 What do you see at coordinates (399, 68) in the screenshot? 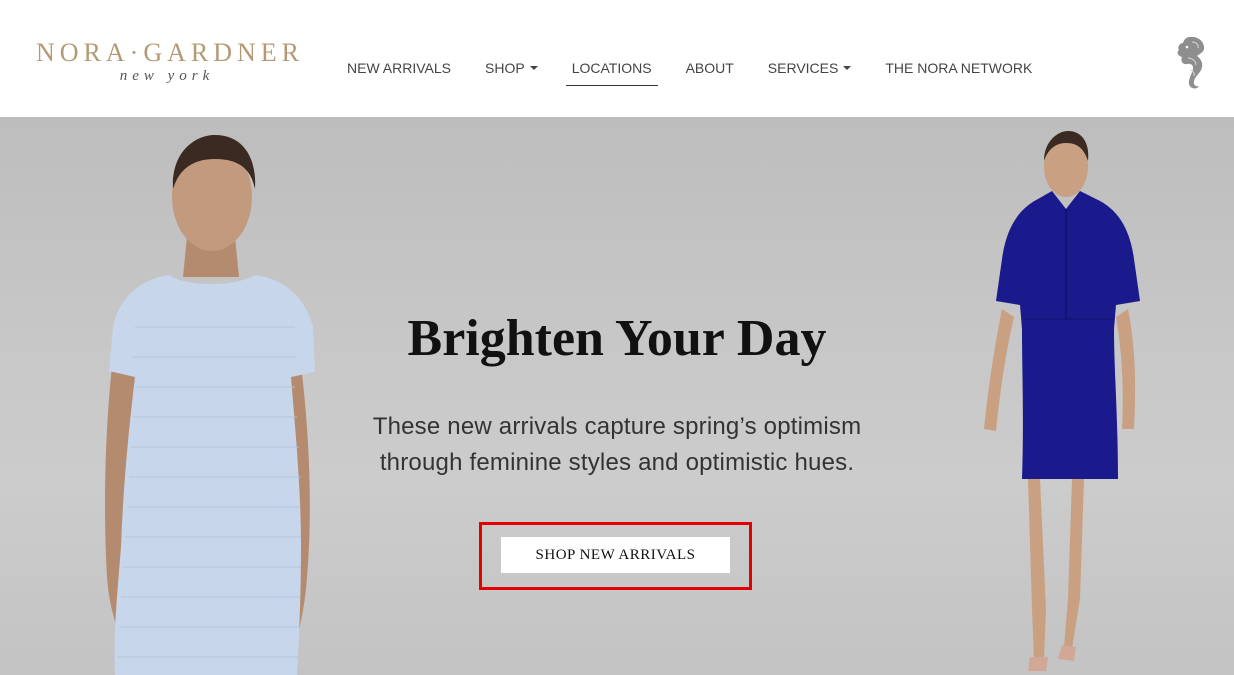
I see `nav-label: NEW ARRIVALS` at bounding box center [399, 68].